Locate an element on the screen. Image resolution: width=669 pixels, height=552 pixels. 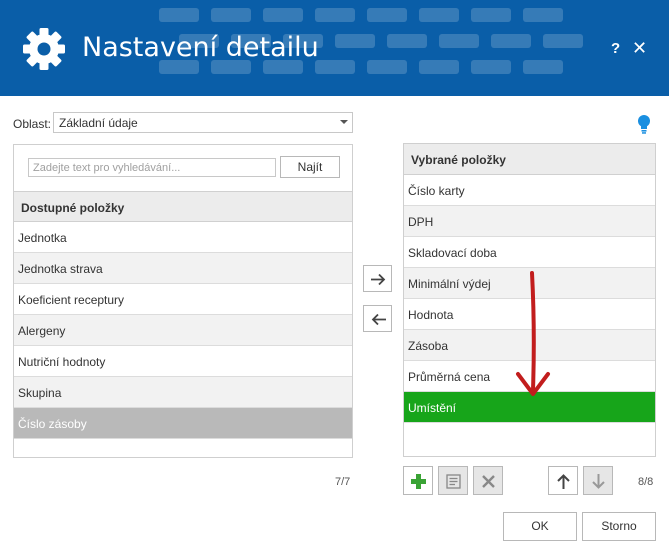
cancel-button: Storno is located at coordinates (619, 526).